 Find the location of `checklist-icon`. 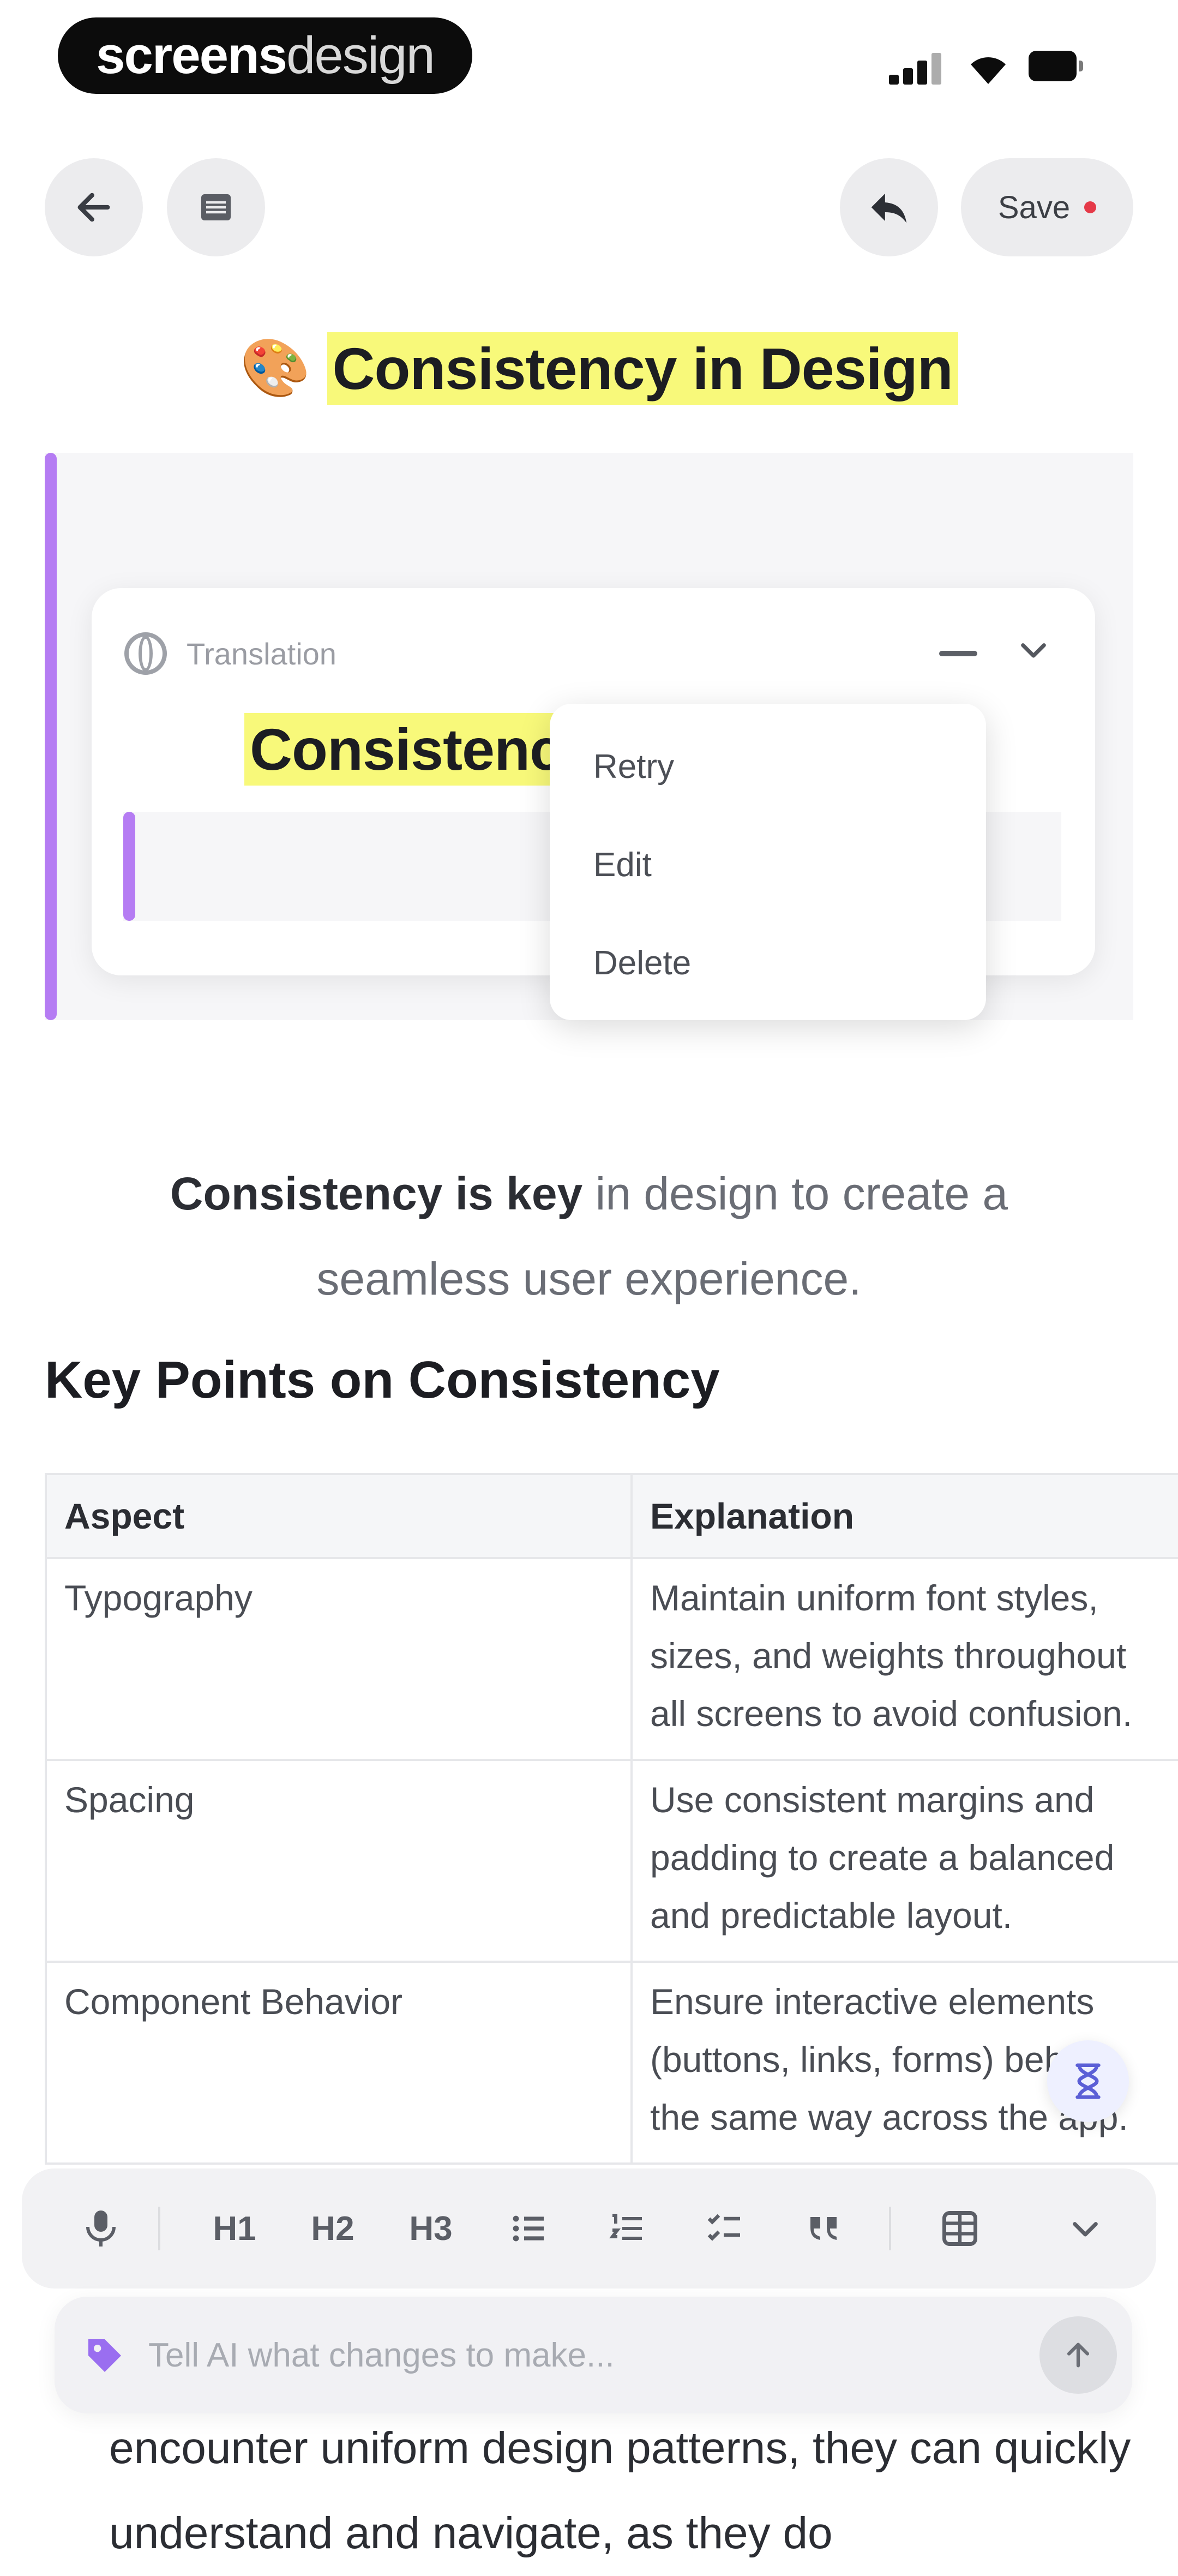

checklist-icon is located at coordinates (723, 2227).